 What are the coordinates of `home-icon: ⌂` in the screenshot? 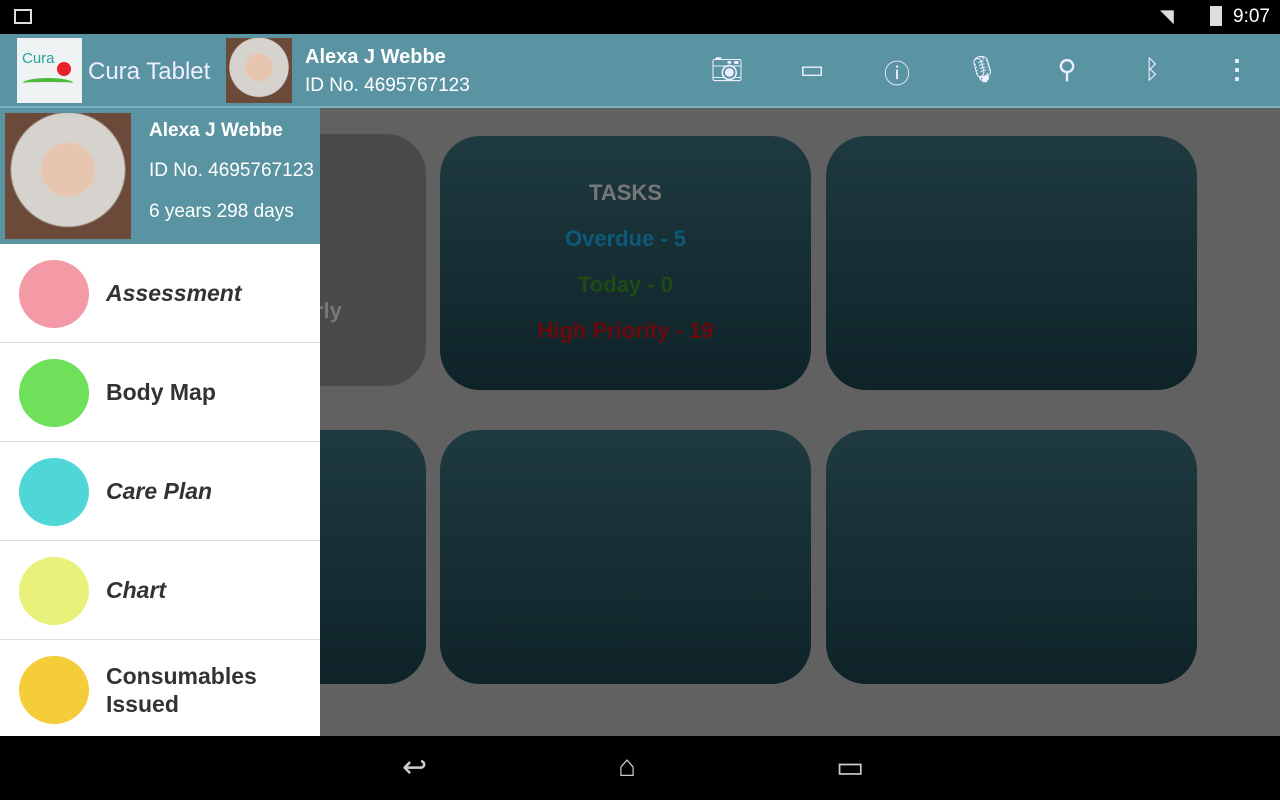 It's located at (627, 767).